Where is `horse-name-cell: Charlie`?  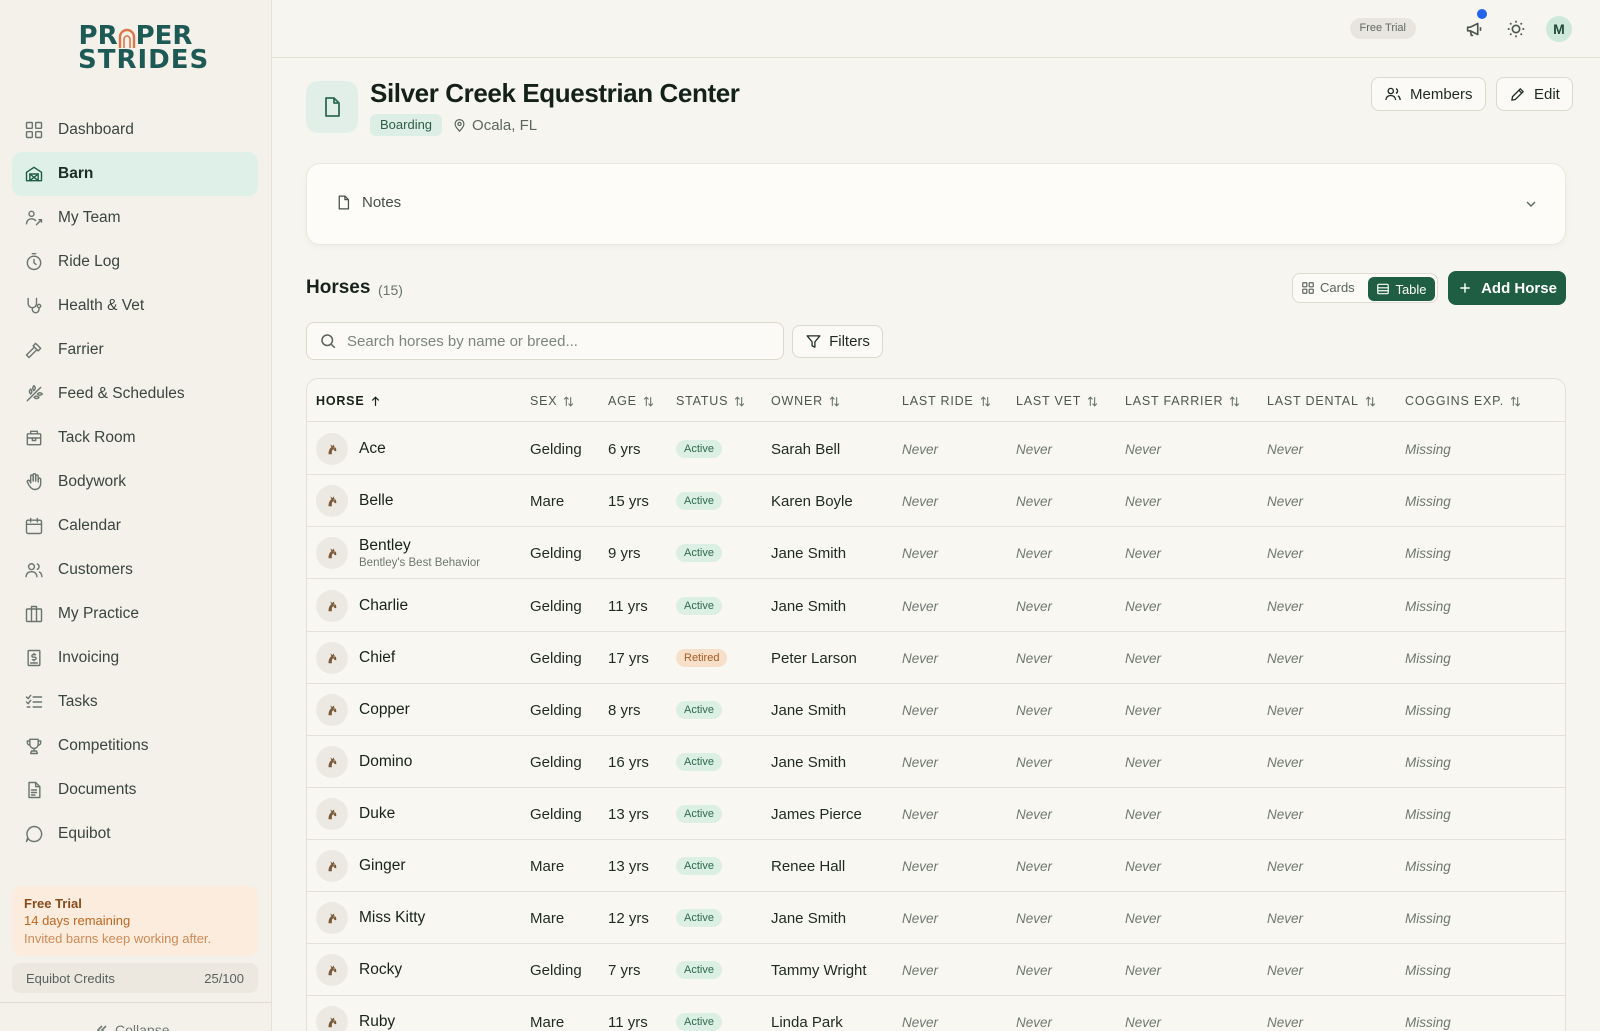 horse-name-cell: Charlie is located at coordinates (383, 606).